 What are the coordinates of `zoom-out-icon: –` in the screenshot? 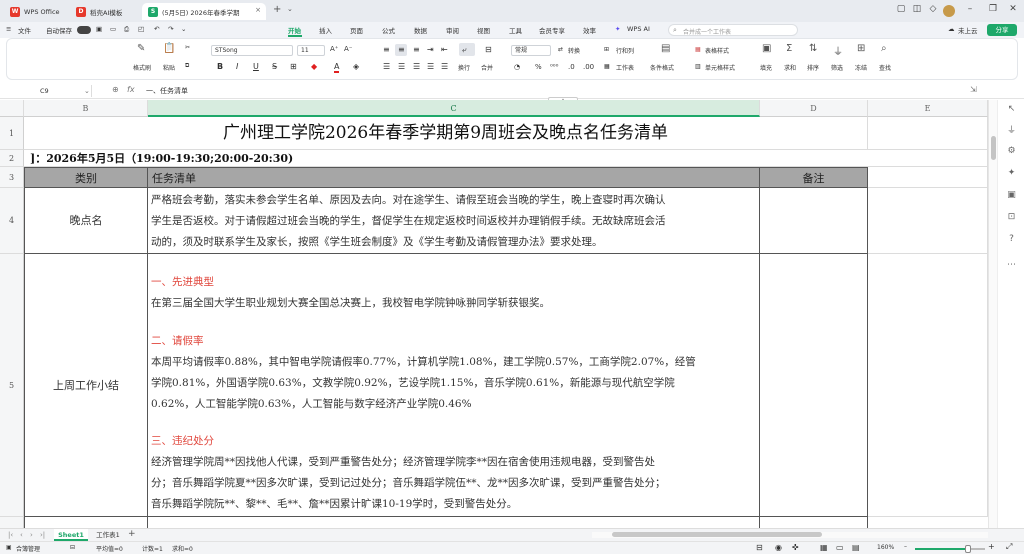 It's located at (905, 546).